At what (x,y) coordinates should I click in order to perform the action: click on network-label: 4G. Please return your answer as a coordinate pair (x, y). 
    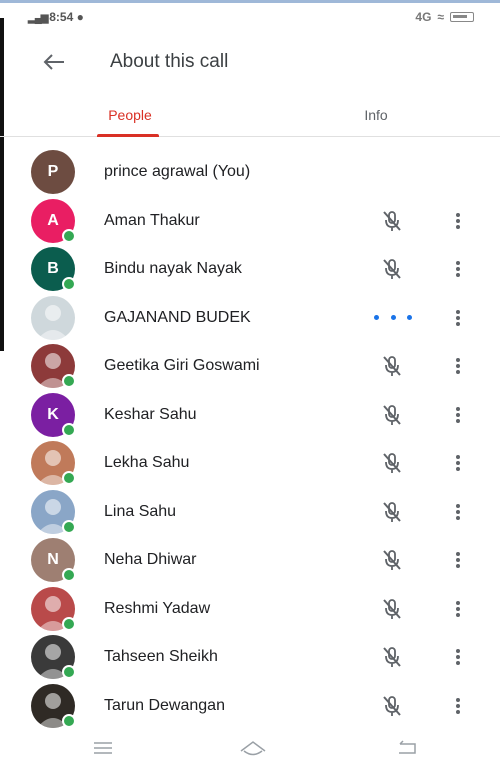
    Looking at the image, I should click on (423, 17).